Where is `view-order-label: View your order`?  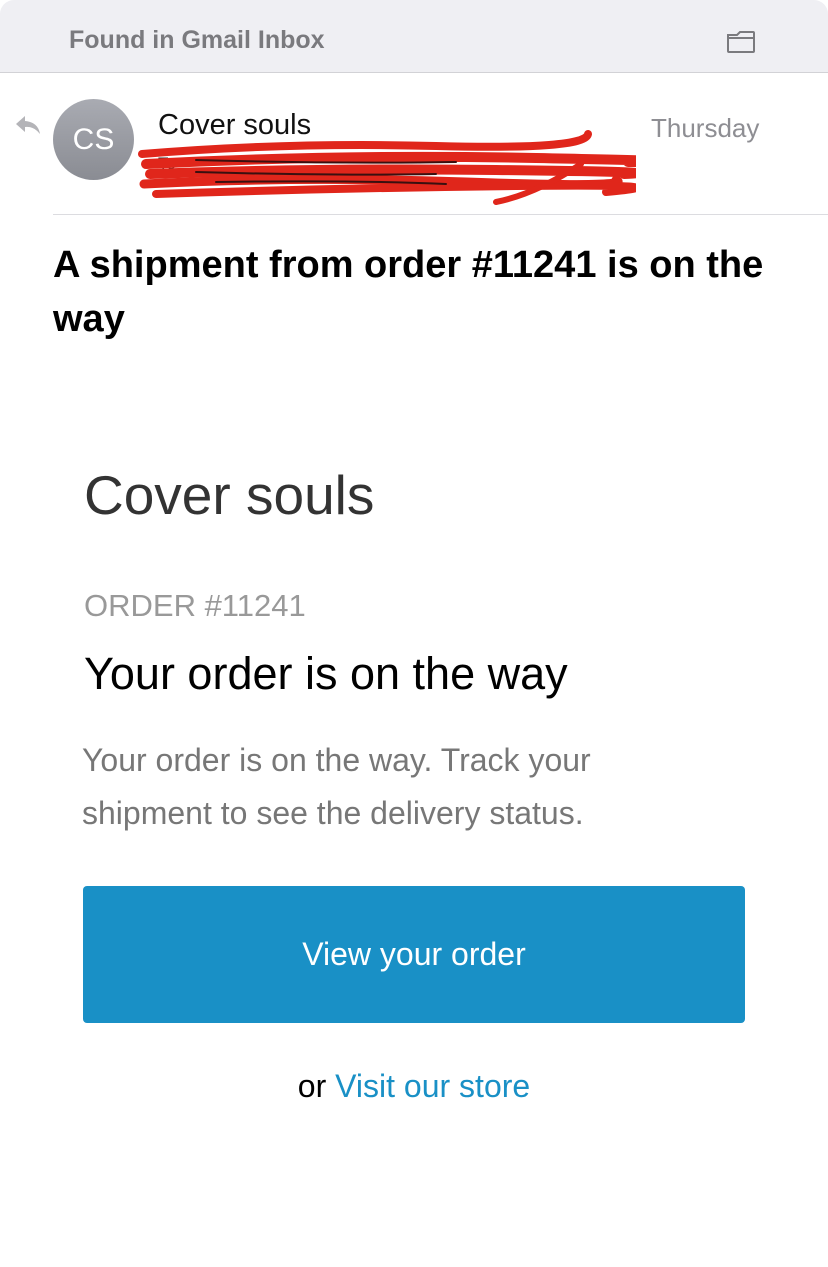 view-order-label: View your order is located at coordinates (414, 954).